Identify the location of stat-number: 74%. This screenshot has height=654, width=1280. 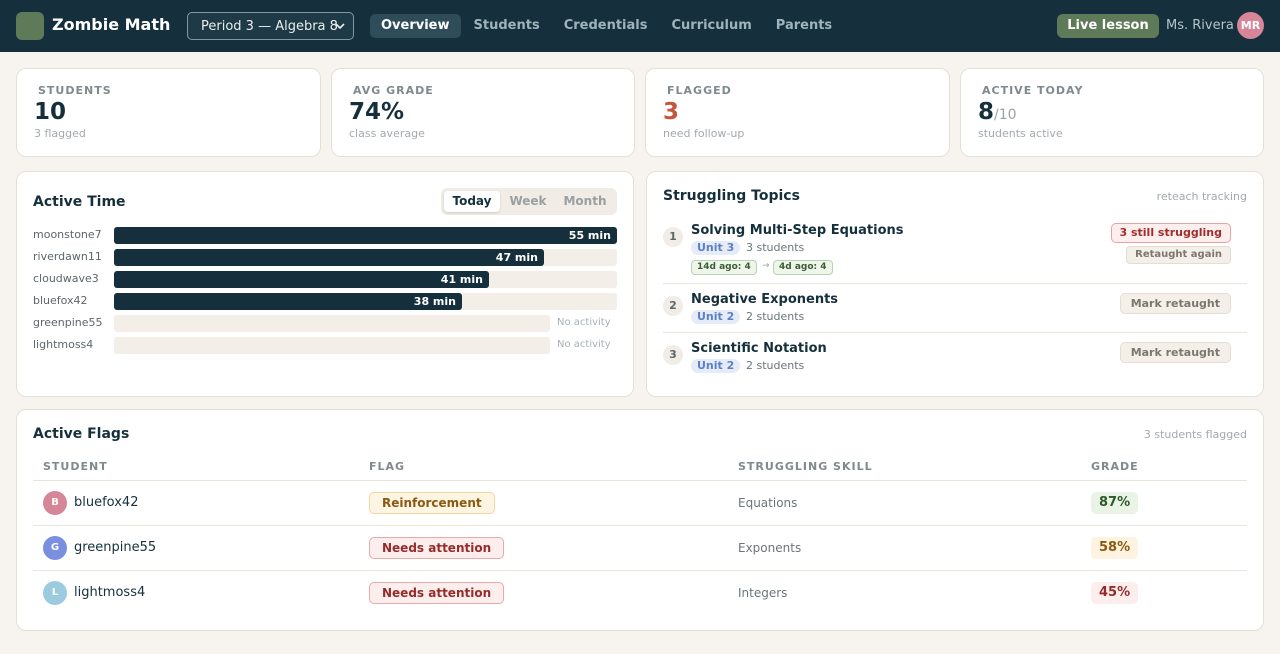
(377, 112).